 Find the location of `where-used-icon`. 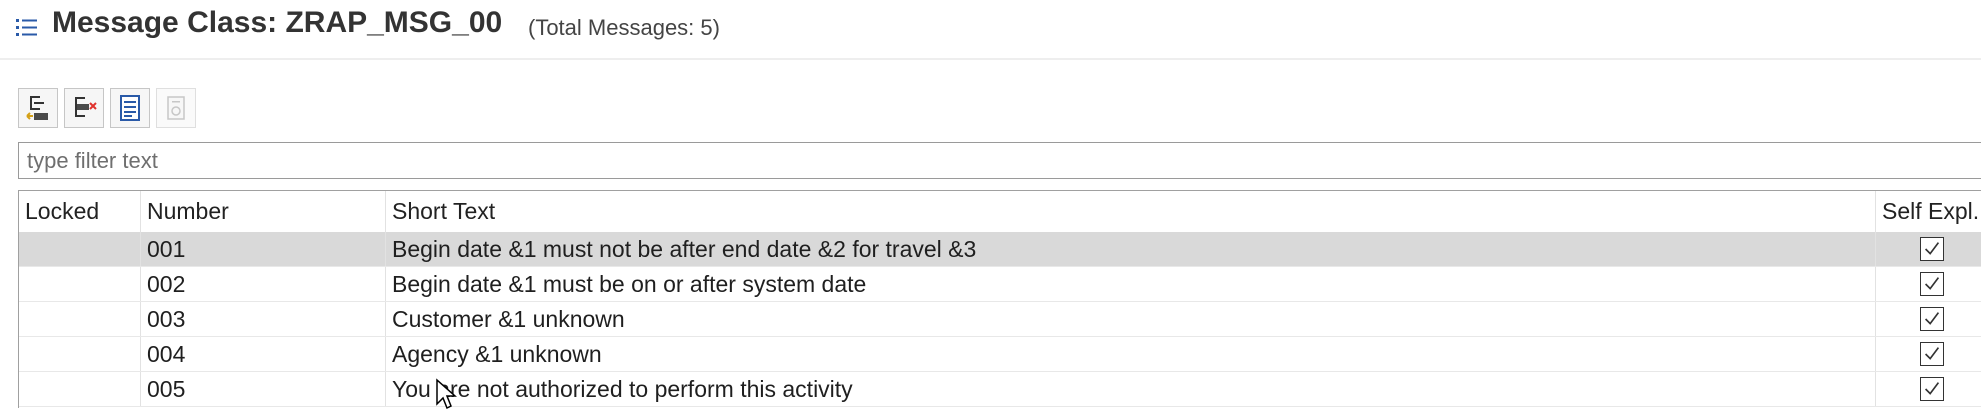

where-used-icon is located at coordinates (176, 108).